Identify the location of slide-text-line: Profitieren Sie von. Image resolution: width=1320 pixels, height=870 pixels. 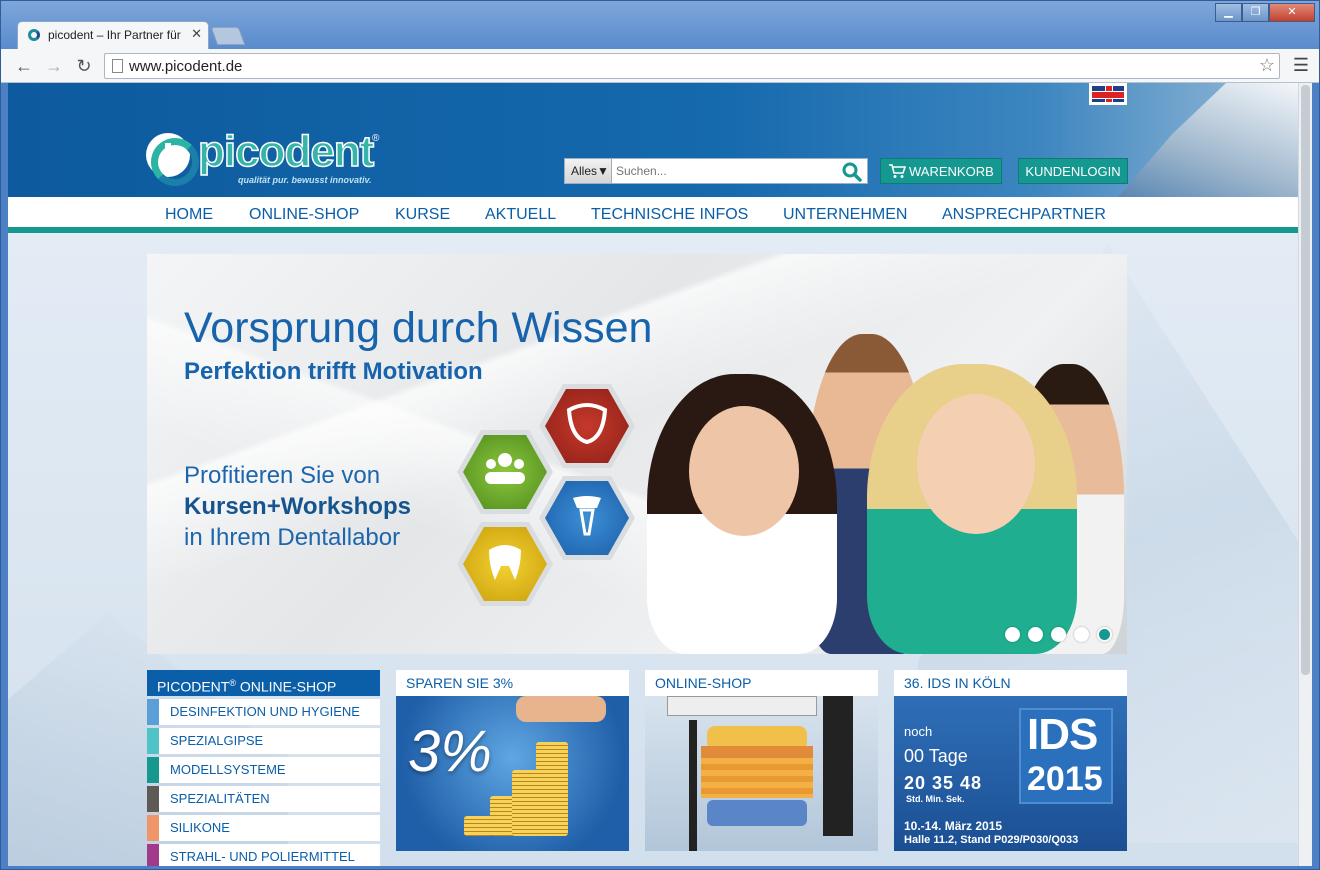
(282, 475).